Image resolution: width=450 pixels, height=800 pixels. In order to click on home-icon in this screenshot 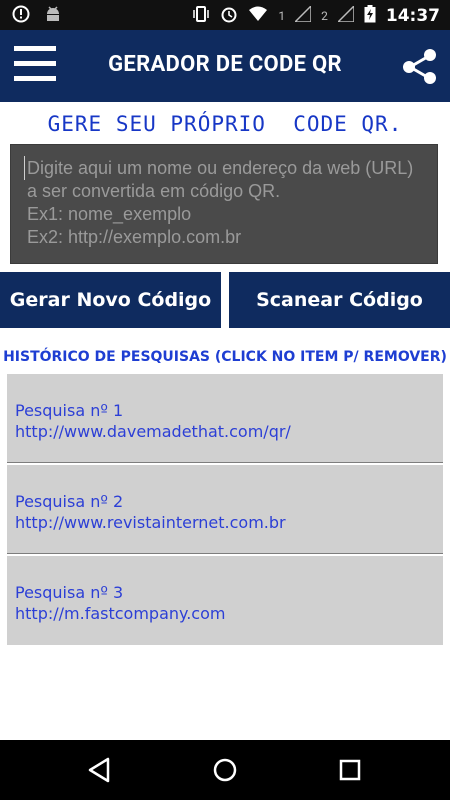, I will do `click(225, 770)`.